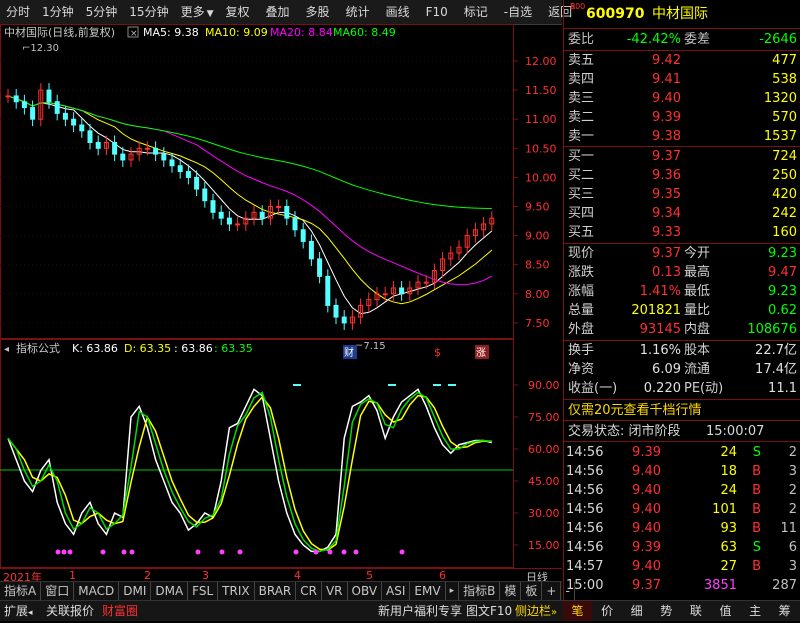 The width and height of the screenshot is (800, 623). Describe the element at coordinates (682, 156) in the screenshot. I see `bid-row: 买一 9.37 724` at that location.